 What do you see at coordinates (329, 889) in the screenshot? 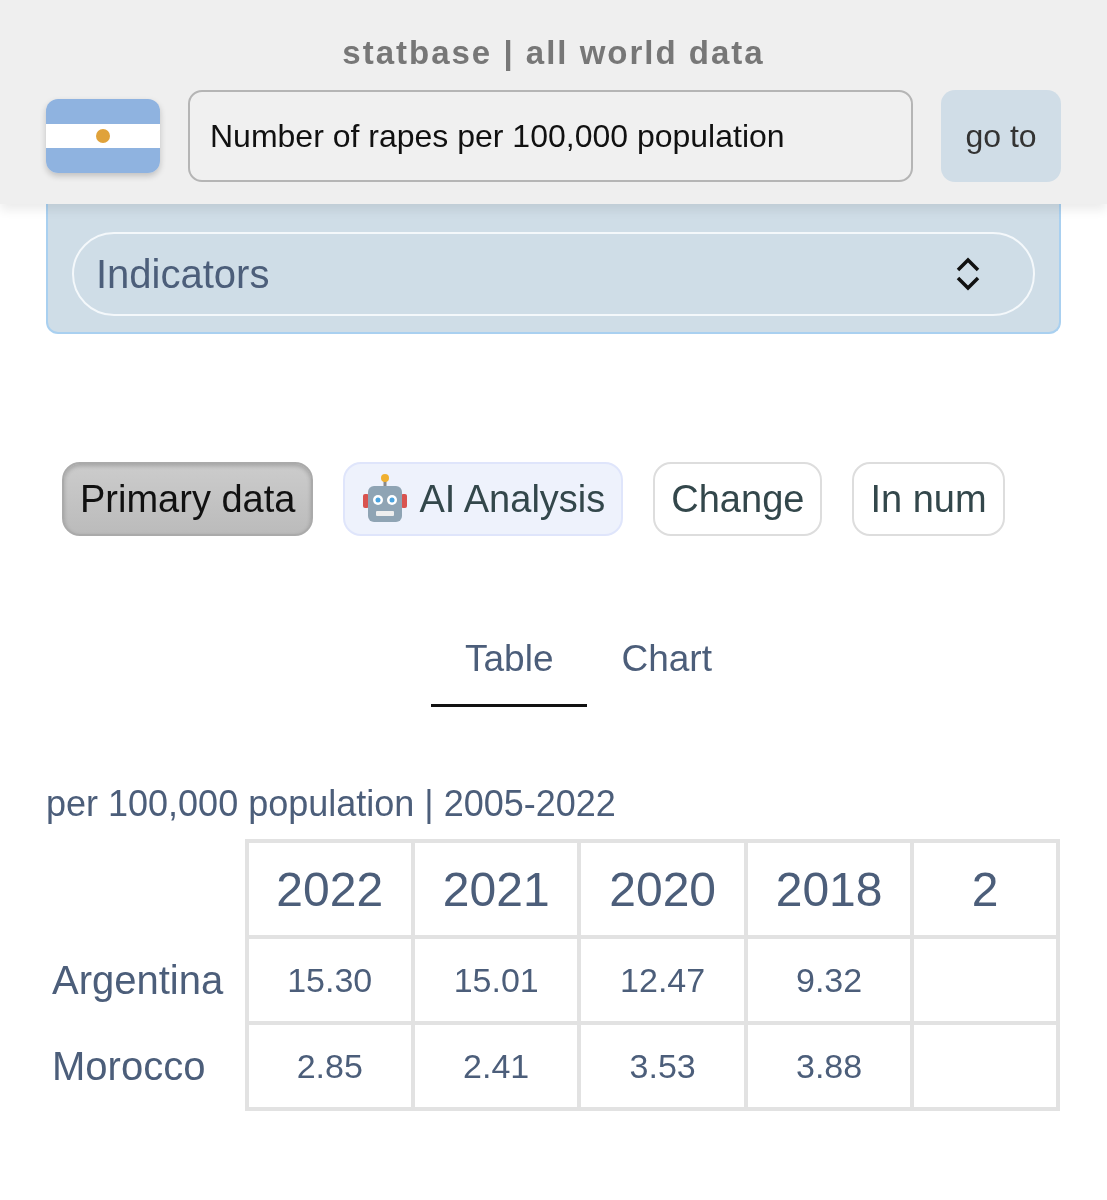
I see `year-header: 2022` at bounding box center [329, 889].